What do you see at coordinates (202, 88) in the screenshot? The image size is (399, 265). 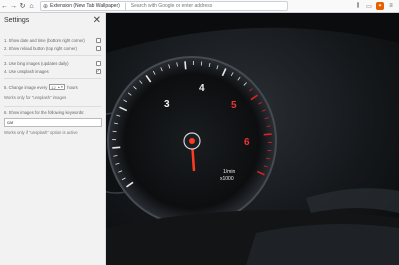 I see `gauge-label-4: 4` at bounding box center [202, 88].